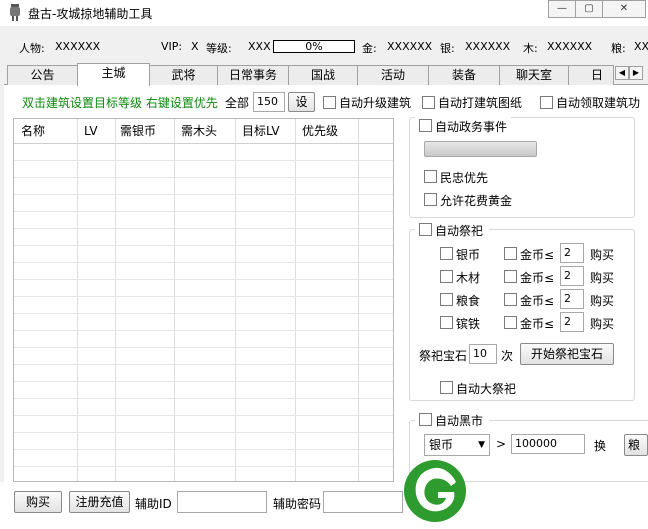 Image resolution: width=648 pixels, height=529 pixels. What do you see at coordinates (459, 421) in the screenshot?
I see `auto-blackmarket-label: 自动黑市` at bounding box center [459, 421].